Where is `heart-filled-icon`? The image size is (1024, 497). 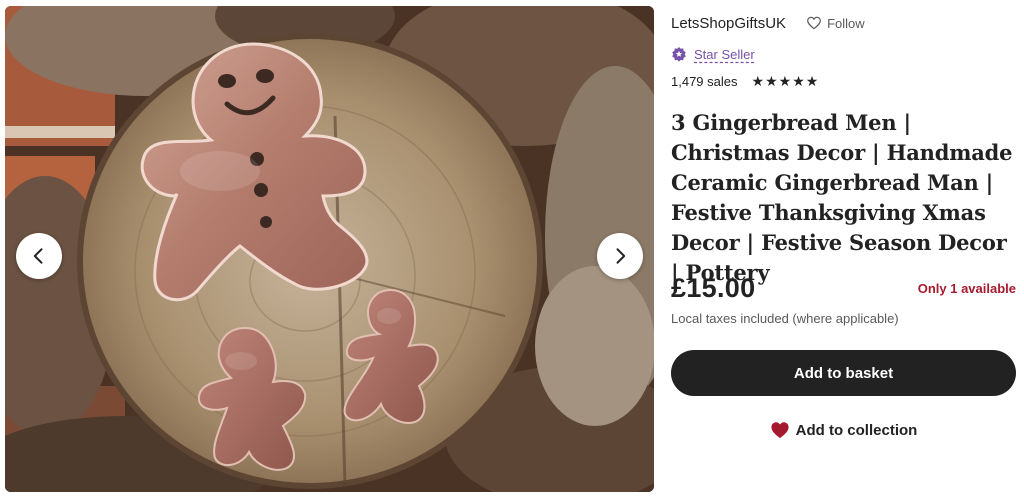 heart-filled-icon is located at coordinates (780, 430).